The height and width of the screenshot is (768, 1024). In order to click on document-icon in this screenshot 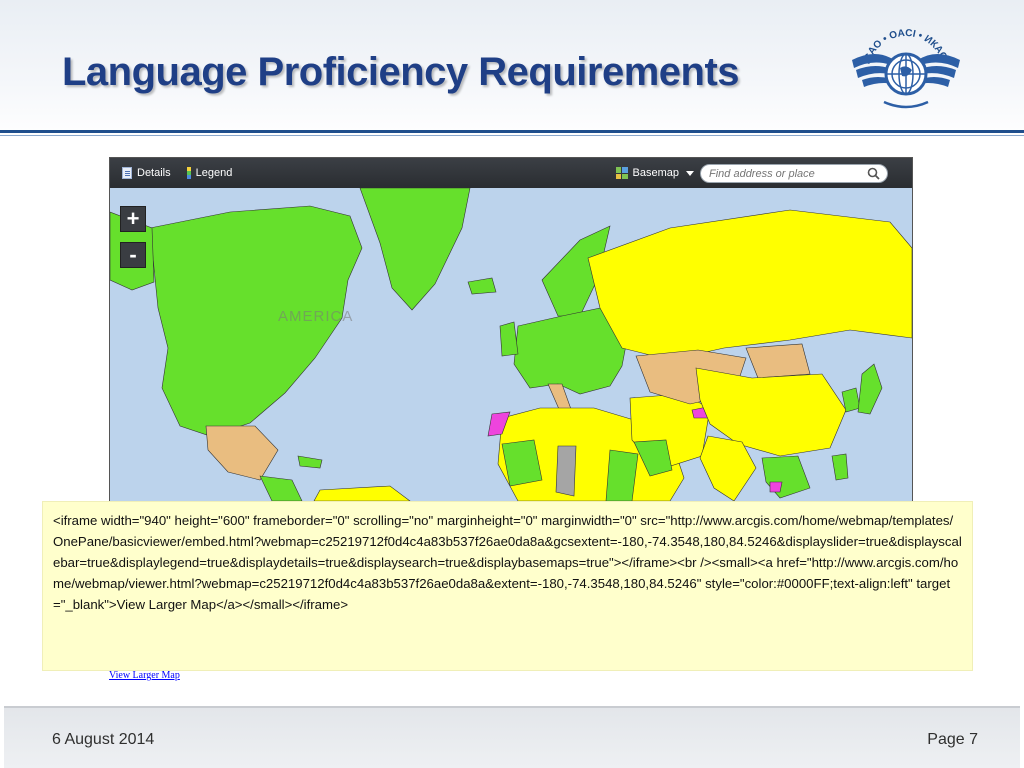, I will do `click(127, 173)`.